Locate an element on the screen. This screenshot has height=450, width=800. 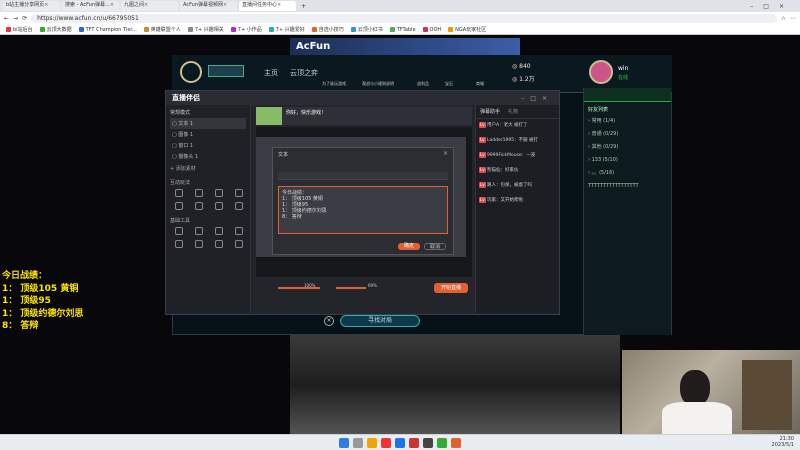
back-icon: ← is located at coordinates (6, 18).